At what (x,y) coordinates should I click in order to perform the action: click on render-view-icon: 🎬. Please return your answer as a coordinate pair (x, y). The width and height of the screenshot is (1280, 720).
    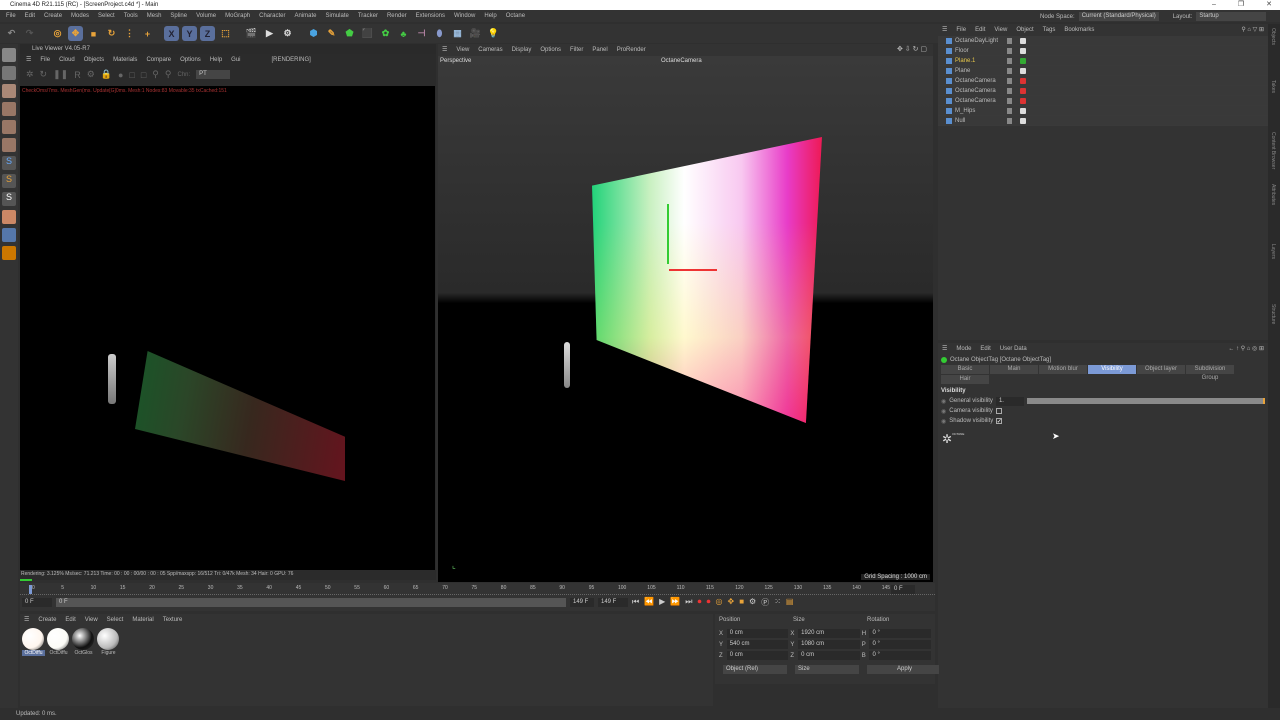
    Looking at the image, I should click on (251, 33).